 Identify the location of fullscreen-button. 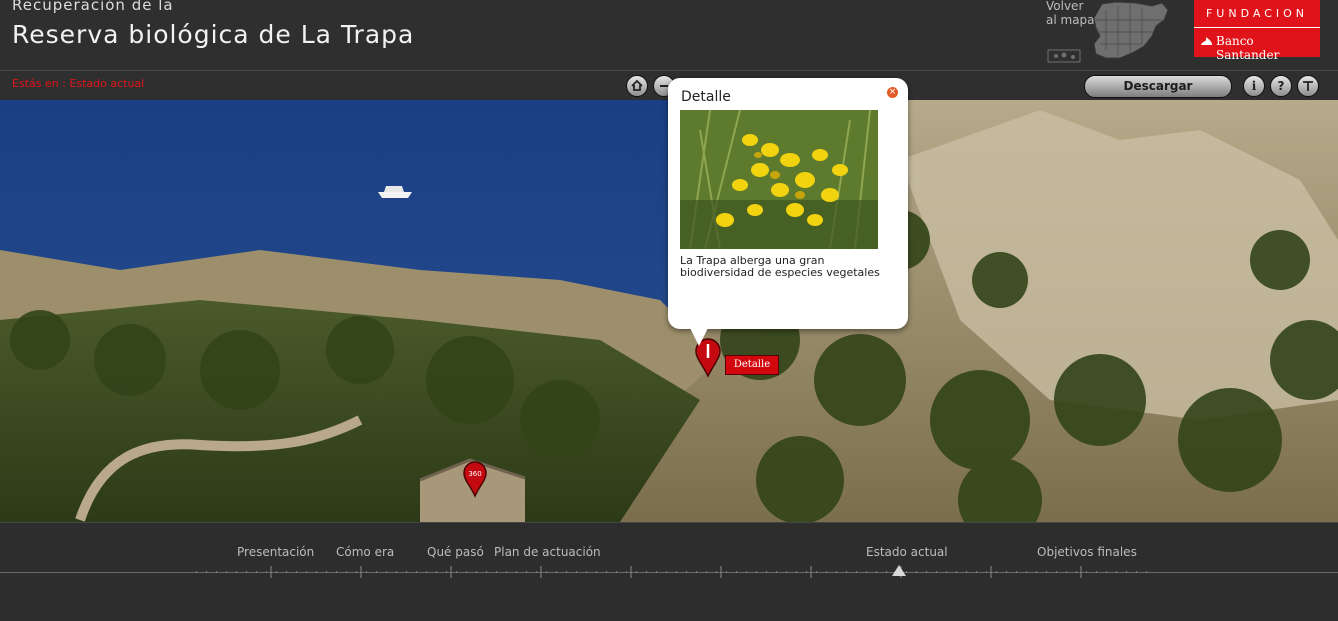
(1308, 86).